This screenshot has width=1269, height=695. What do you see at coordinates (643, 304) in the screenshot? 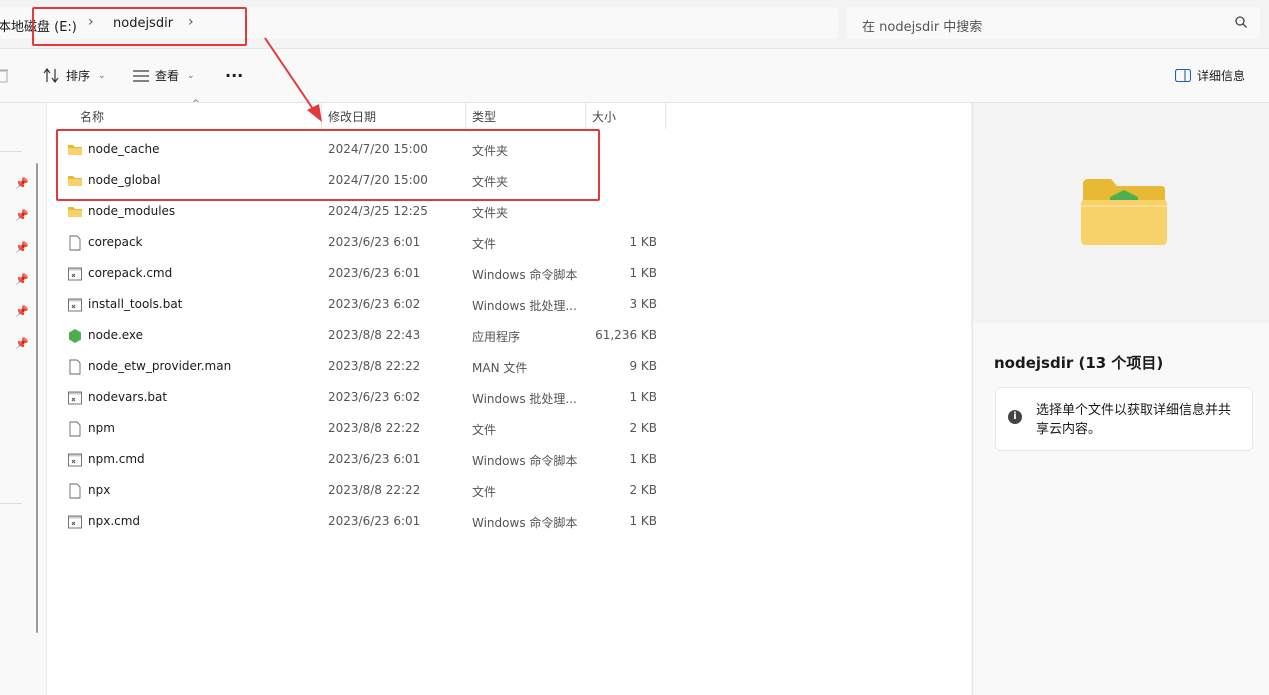
I see `file-size: 3 KB` at bounding box center [643, 304].